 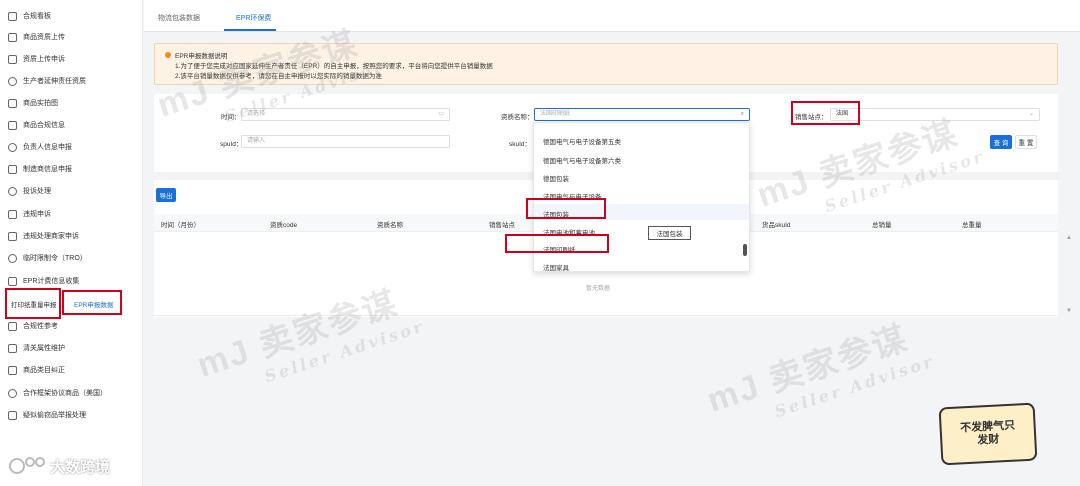 What do you see at coordinates (40, 147) in the screenshot?
I see `sidebar-item-person: 负责人信息申报` at bounding box center [40, 147].